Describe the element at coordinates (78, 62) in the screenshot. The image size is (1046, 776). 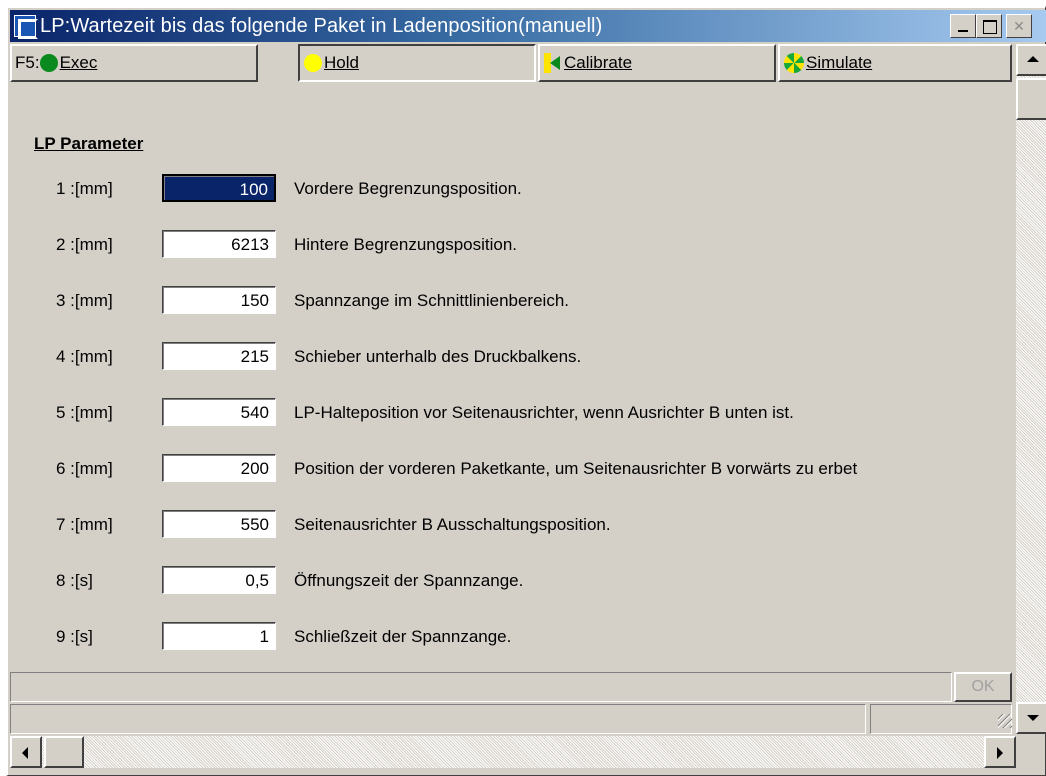
I see `exec-label: Exec` at that location.